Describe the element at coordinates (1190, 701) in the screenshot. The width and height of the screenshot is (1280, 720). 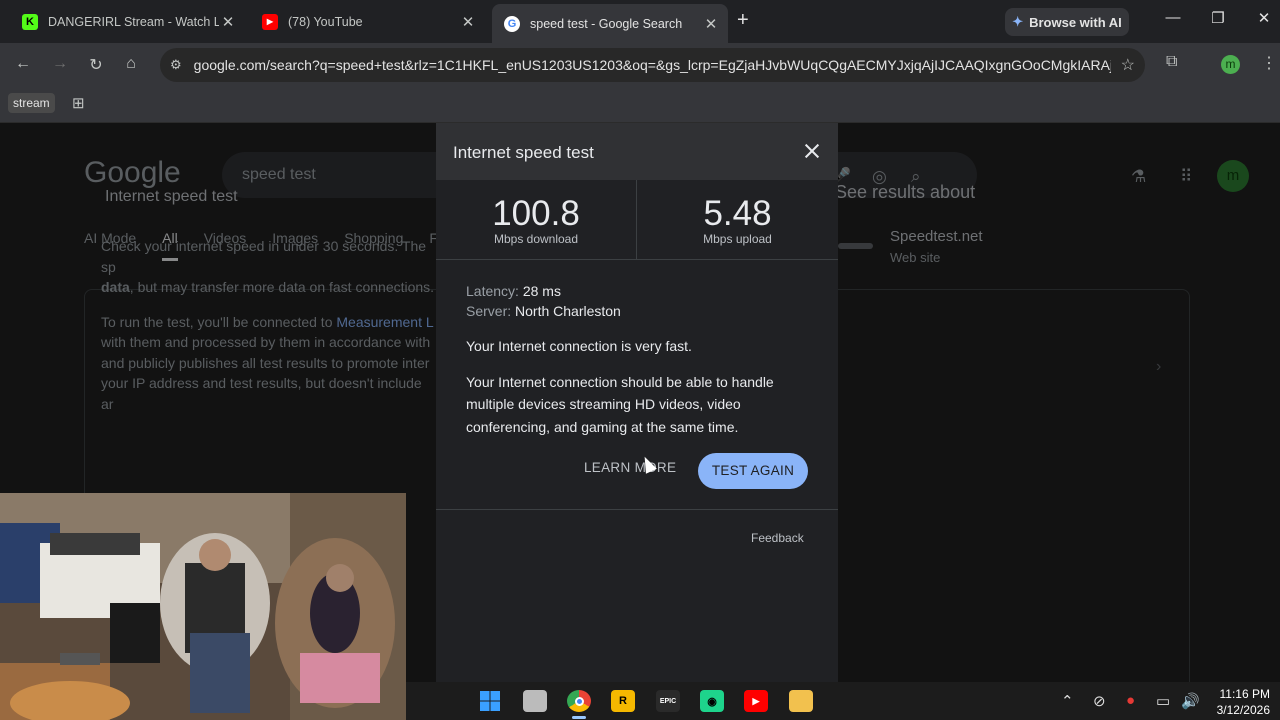
I see `volume-icon: 🔊` at that location.